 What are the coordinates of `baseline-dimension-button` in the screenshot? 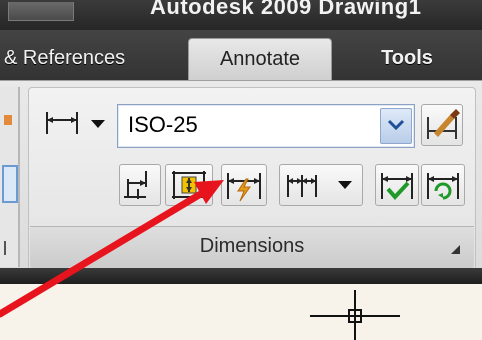 It's located at (140, 185).